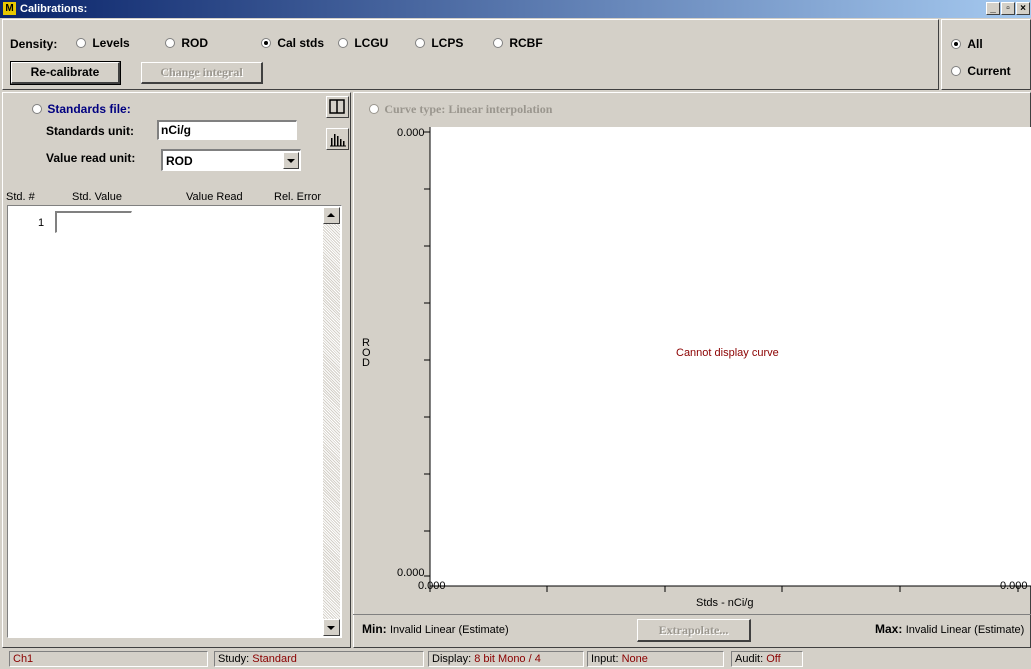 The height and width of the screenshot is (669, 1031). I want to click on status-display: Display: 8 bit Mono / 4, so click(506, 659).